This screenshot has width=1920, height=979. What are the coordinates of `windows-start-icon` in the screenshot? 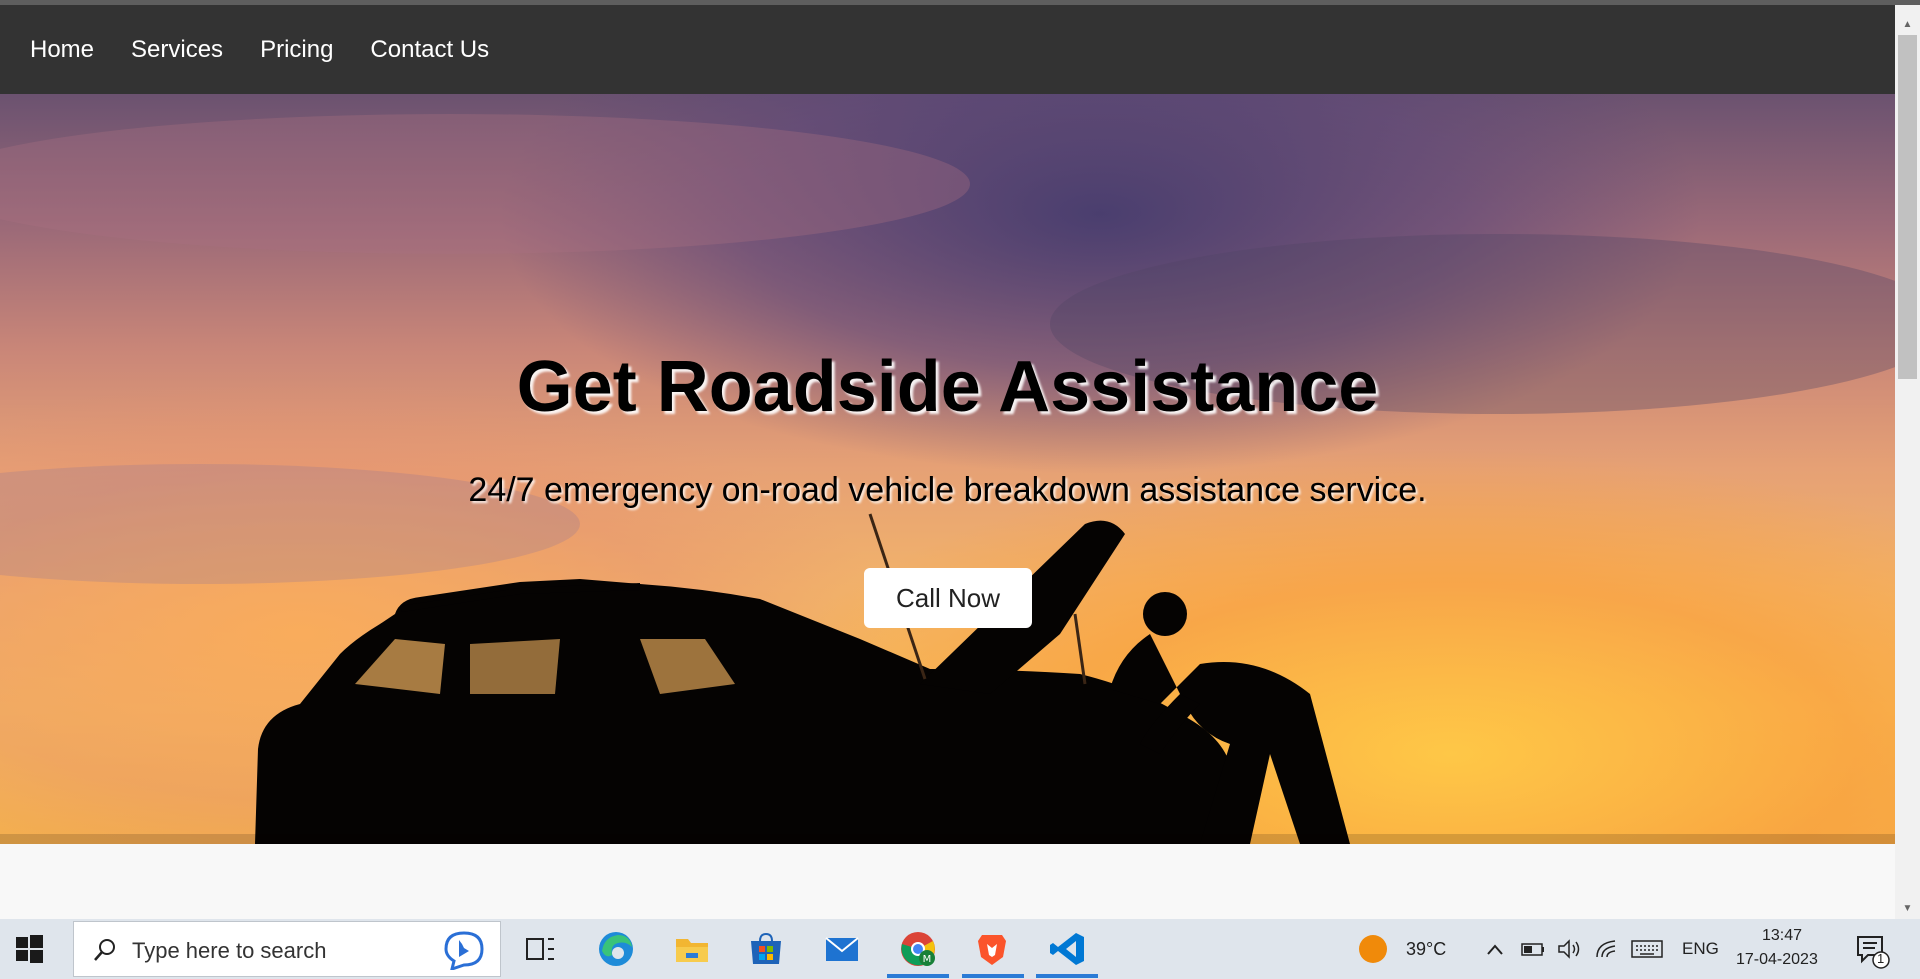 It's located at (29, 949).